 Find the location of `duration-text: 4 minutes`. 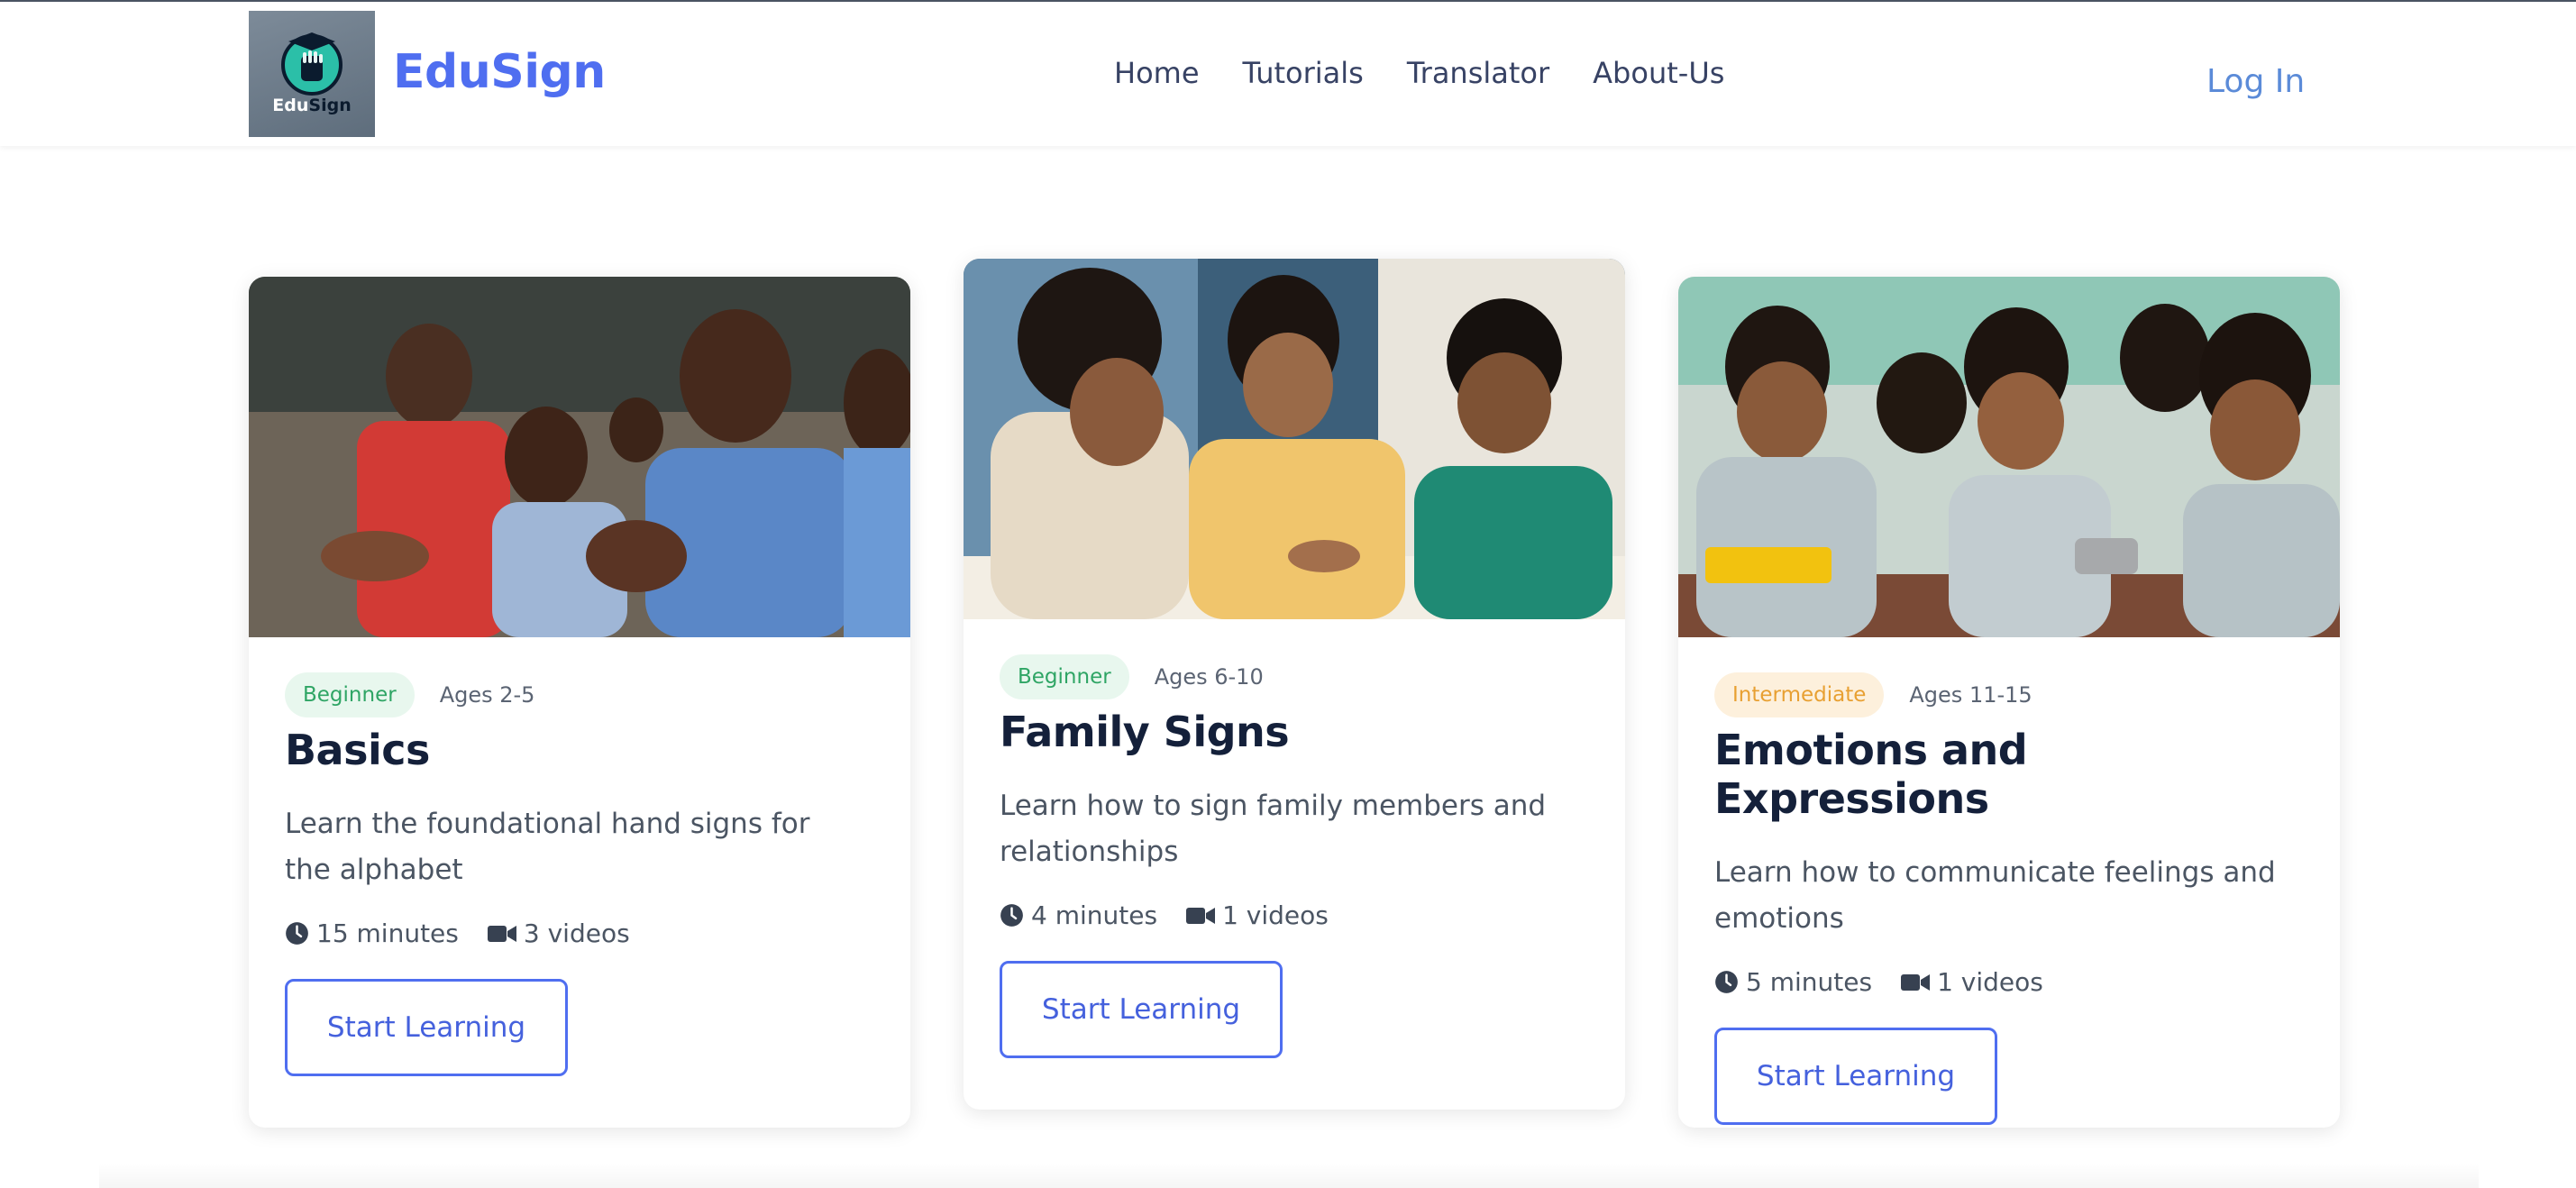

duration-text: 4 minutes is located at coordinates (1095, 915).